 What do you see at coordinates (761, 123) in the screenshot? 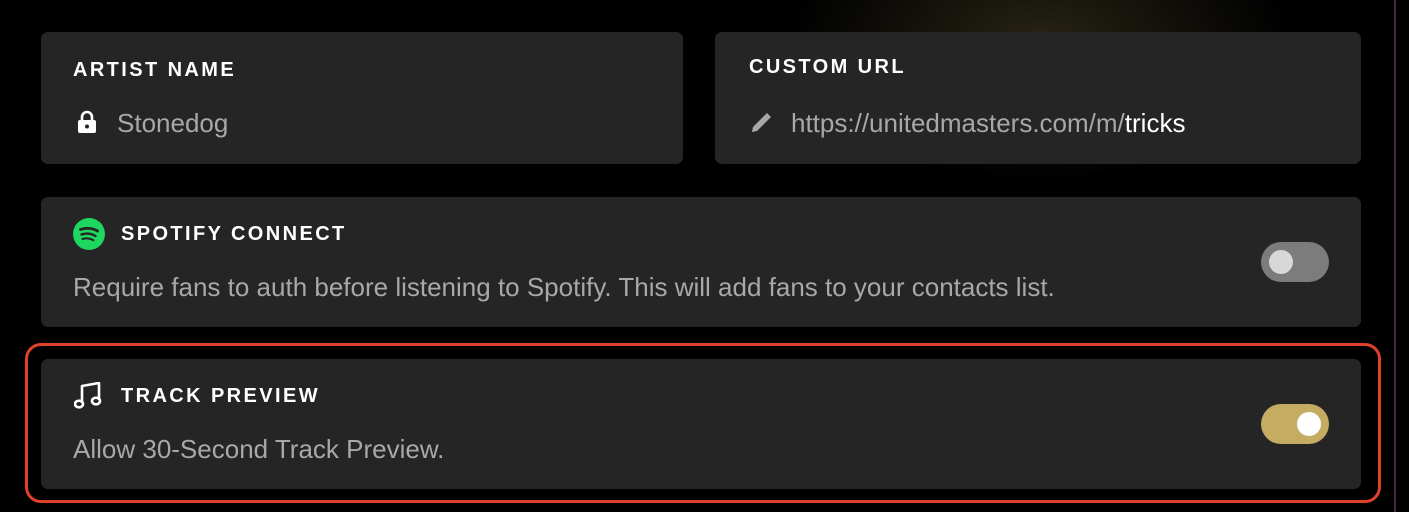
I see `pencil-icon` at bounding box center [761, 123].